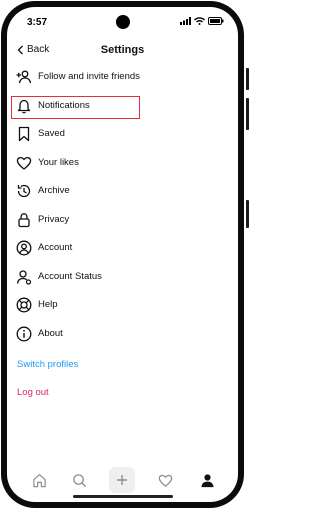  I want to click on status-time: 3:57, so click(37, 22).